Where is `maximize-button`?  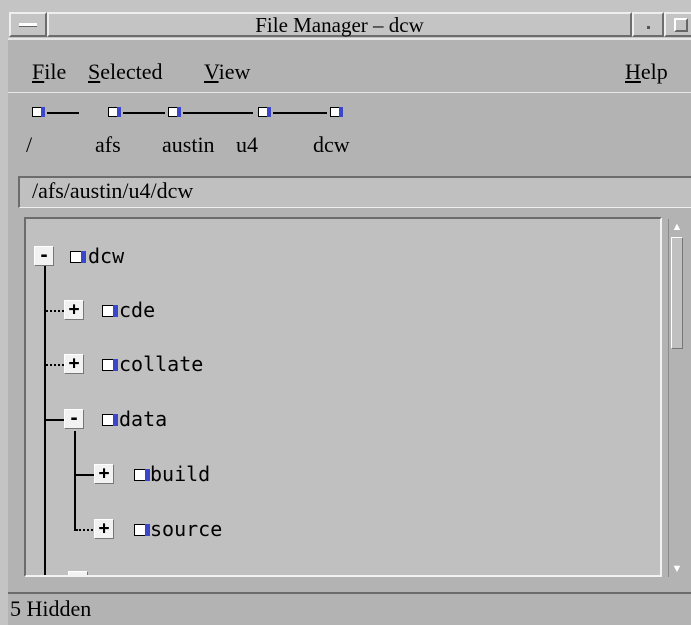 maximize-button is located at coordinates (677, 24).